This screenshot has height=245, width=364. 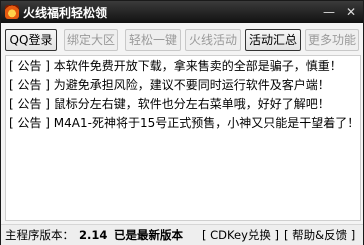 What do you see at coordinates (240, 235) in the screenshot?
I see `cdkey-link: [ CDKey兑换 ]` at bounding box center [240, 235].